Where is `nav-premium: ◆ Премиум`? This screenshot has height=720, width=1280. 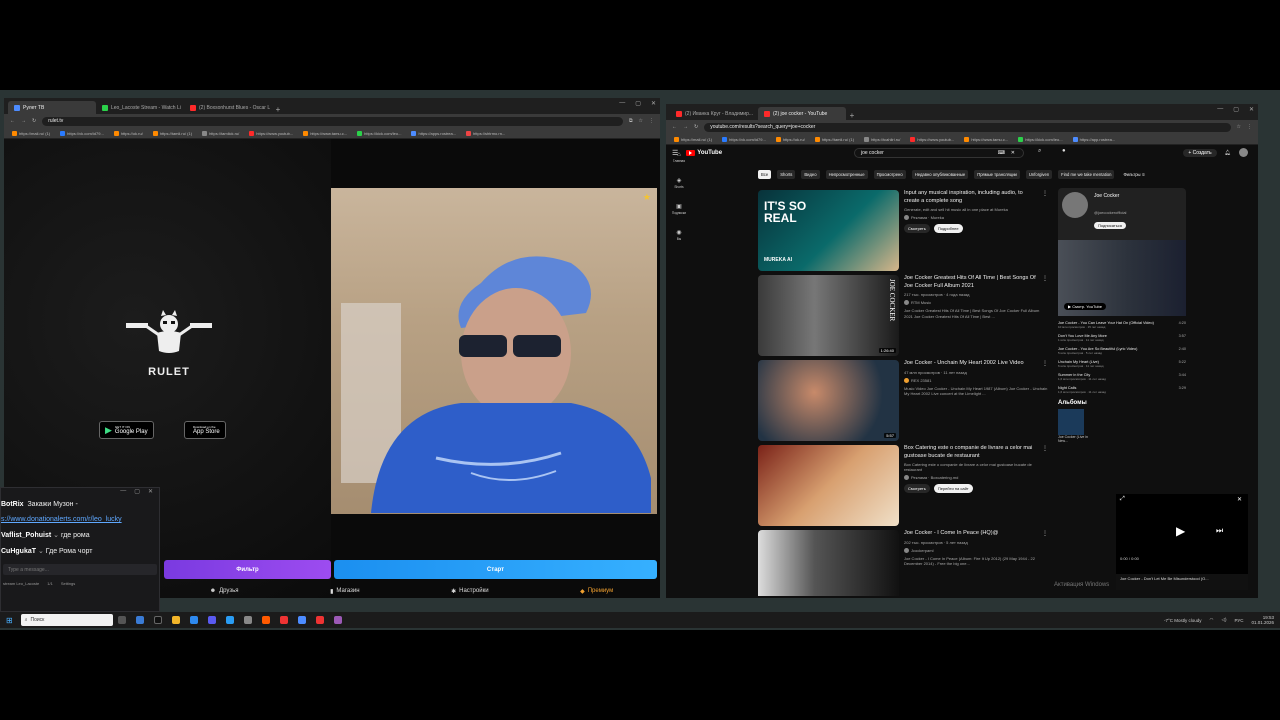 nav-premium: ◆ Премиум is located at coordinates (596, 591).